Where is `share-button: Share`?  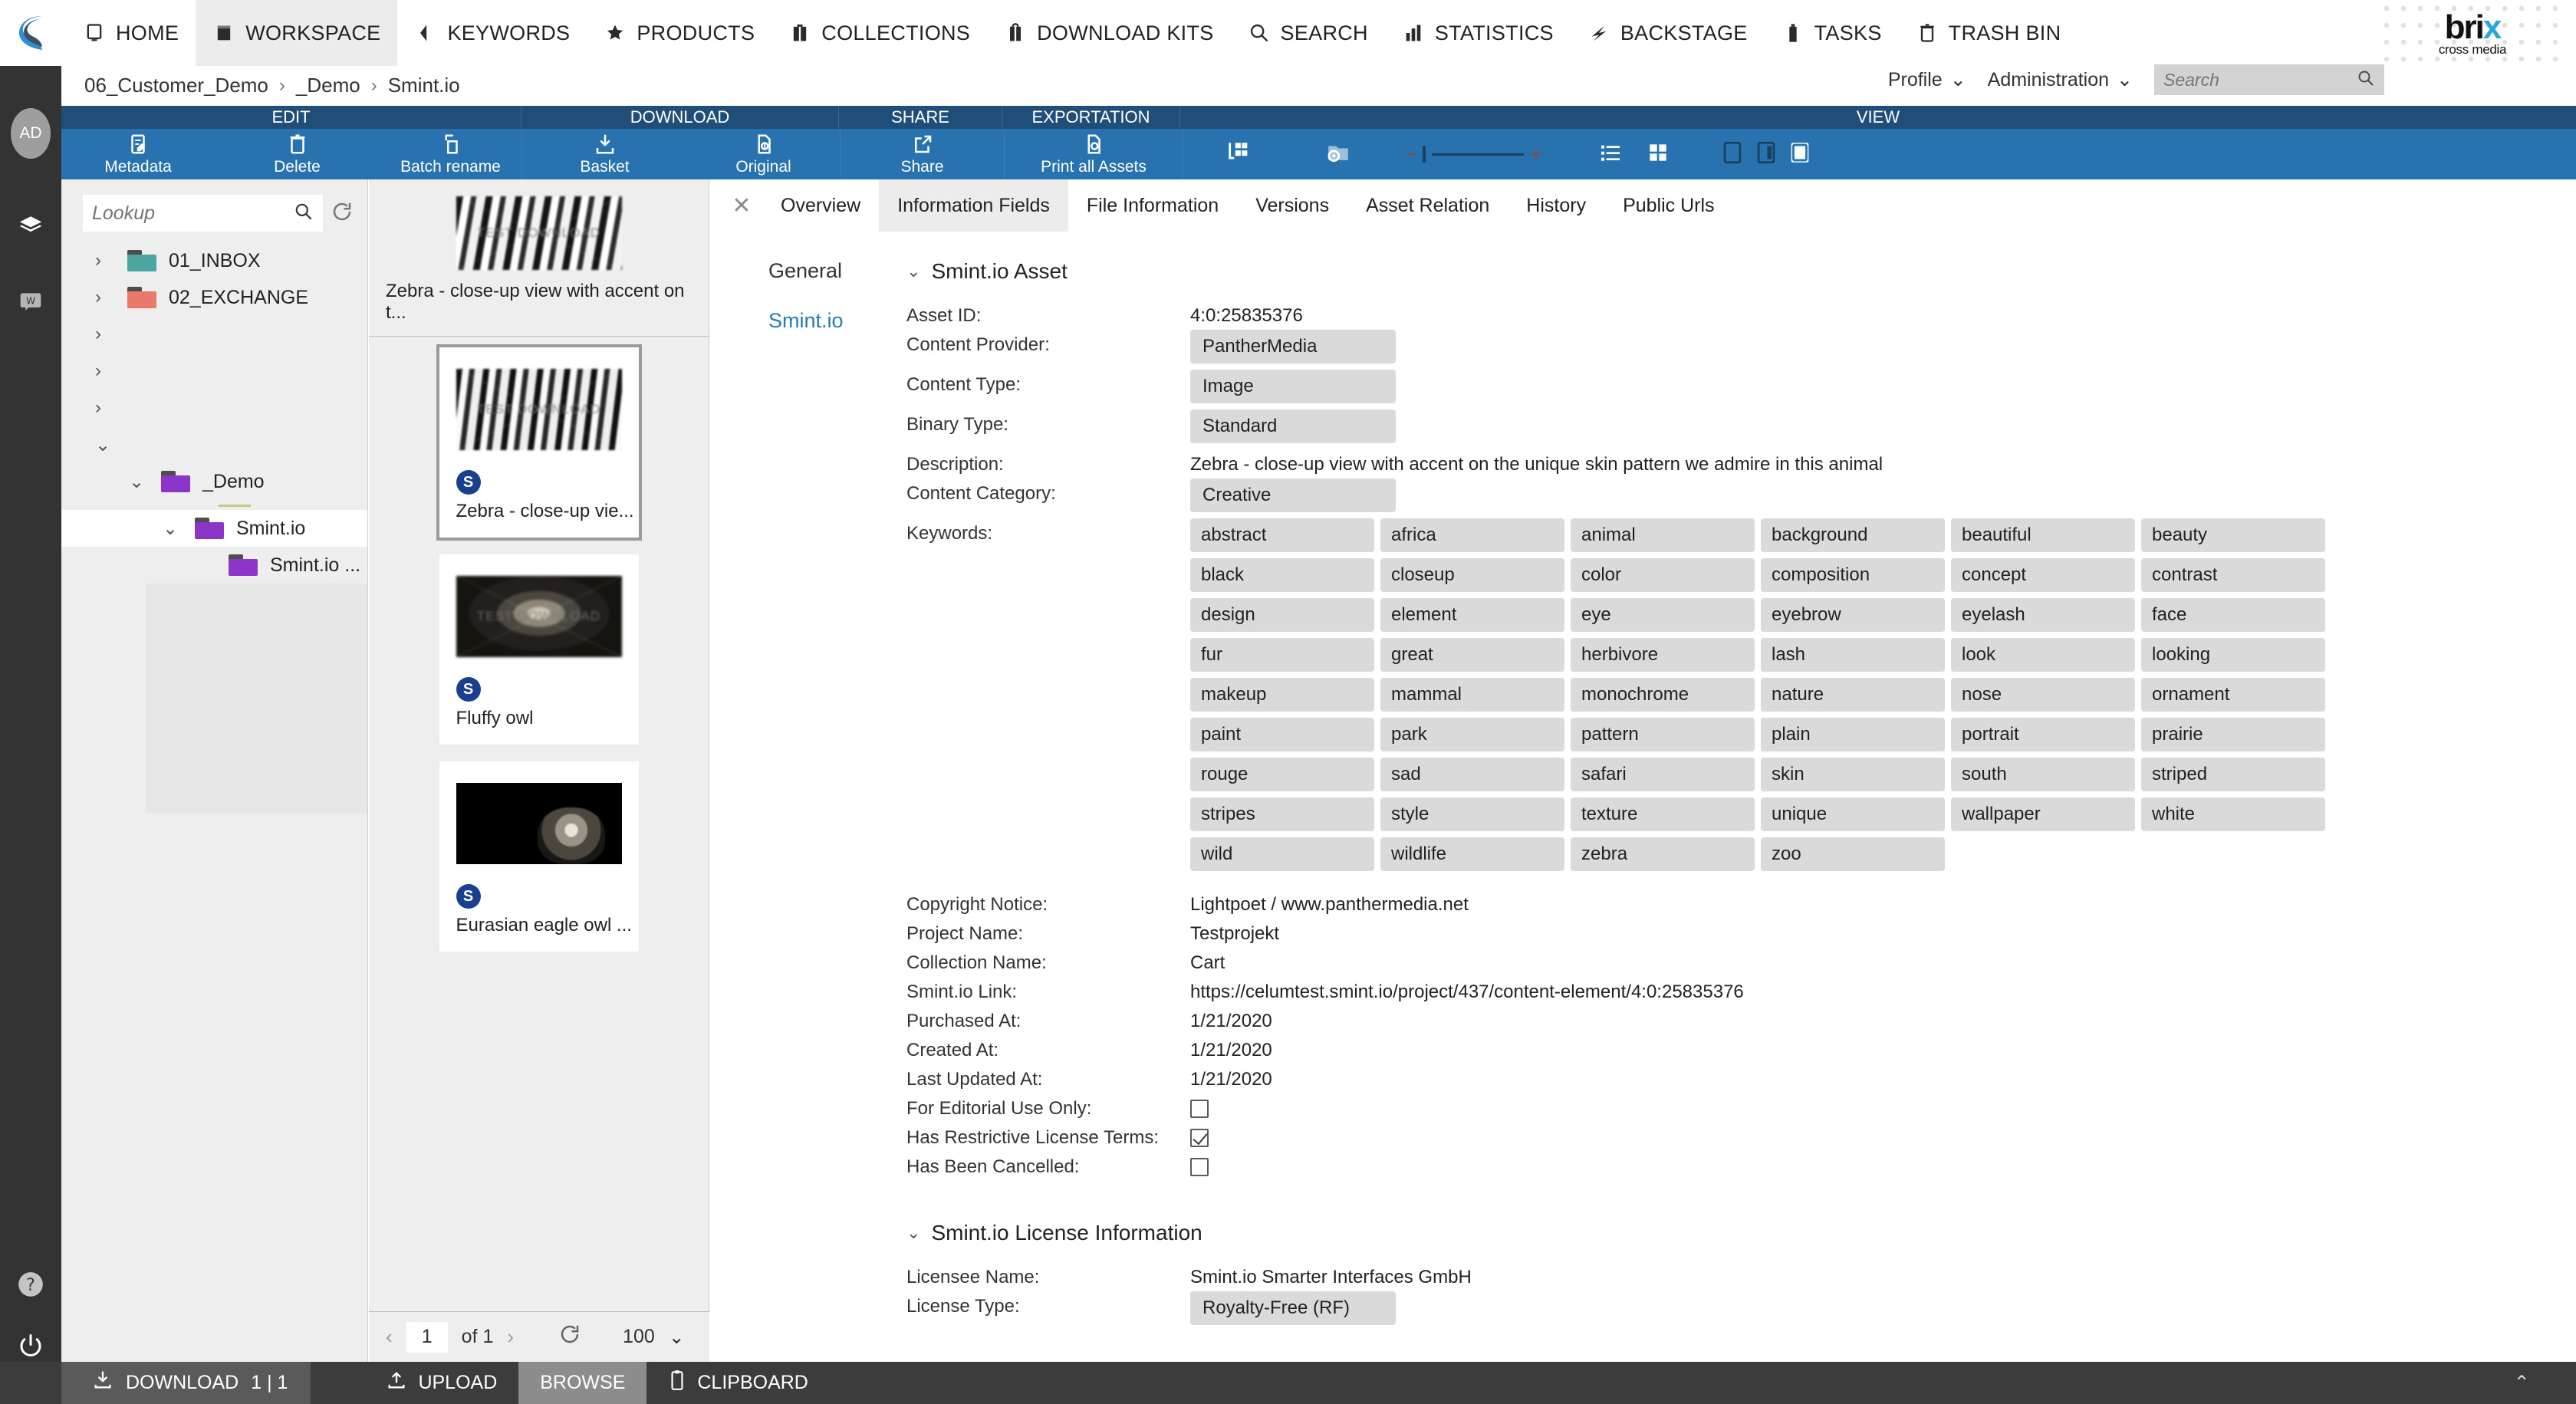
share-button: Share is located at coordinates (922, 154).